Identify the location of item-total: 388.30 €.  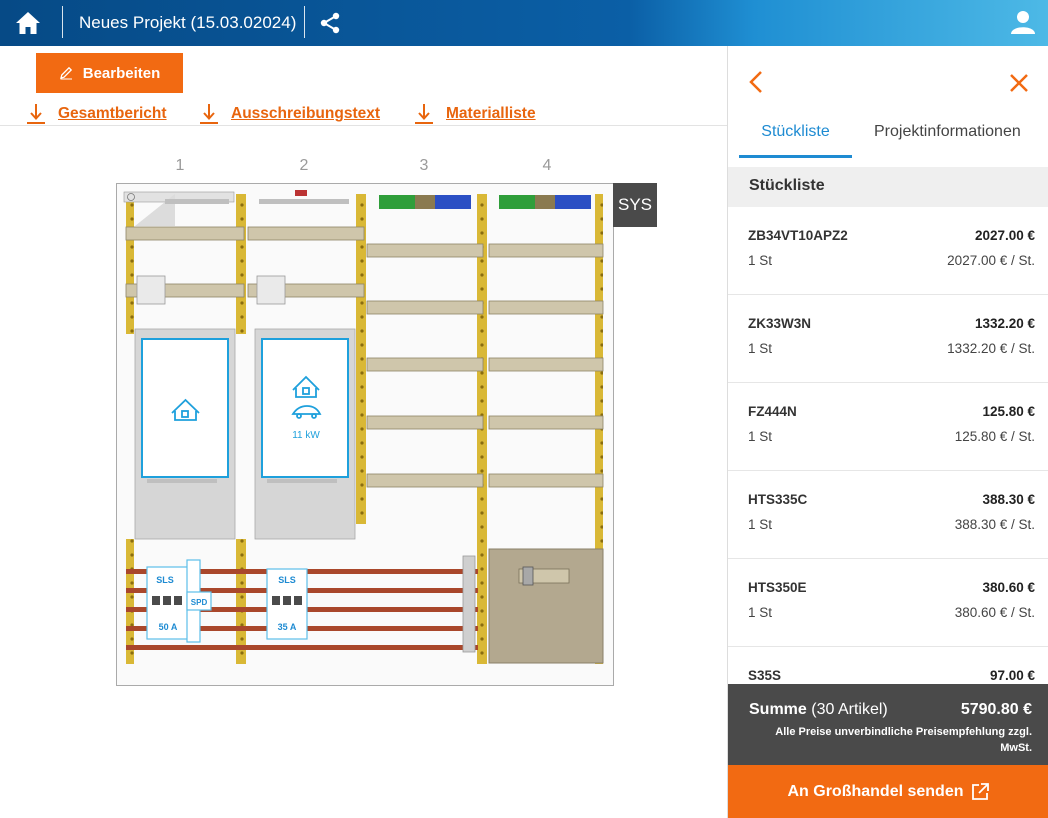
(1008, 499).